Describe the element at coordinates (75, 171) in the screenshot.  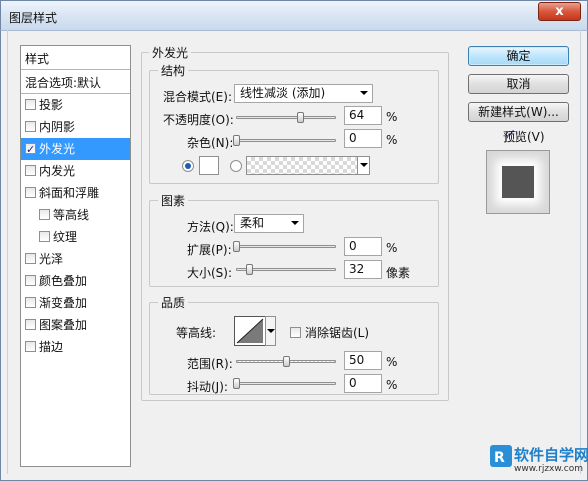
I see `style-item: 内发光` at that location.